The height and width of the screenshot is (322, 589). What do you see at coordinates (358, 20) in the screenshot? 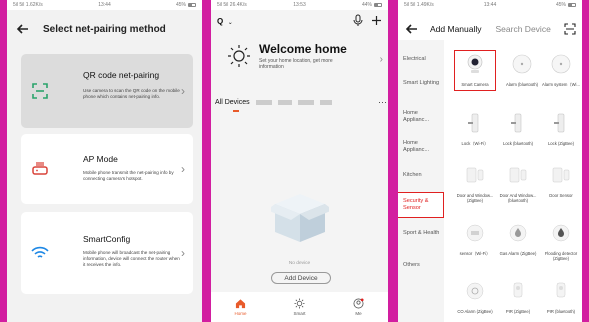
I see `microphone-icon` at bounding box center [358, 20].